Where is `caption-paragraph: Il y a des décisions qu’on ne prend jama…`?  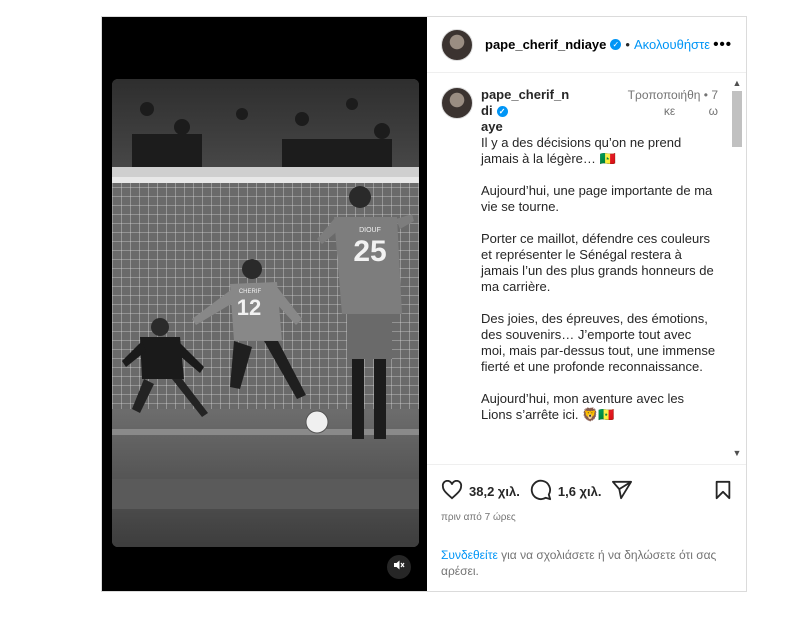 caption-paragraph: Il y a des décisions qu’on ne prend jama… is located at coordinates (581, 150).